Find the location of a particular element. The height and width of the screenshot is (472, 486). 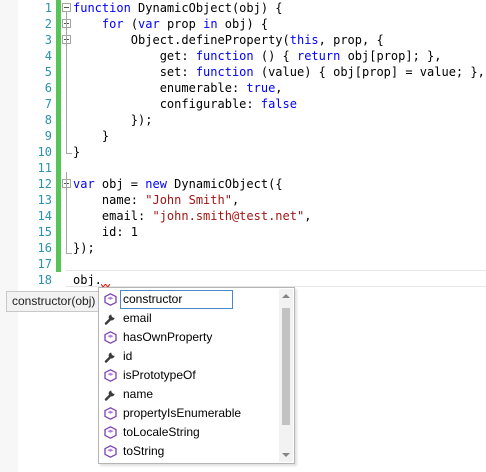

completion-item: id is located at coordinates (190, 356).